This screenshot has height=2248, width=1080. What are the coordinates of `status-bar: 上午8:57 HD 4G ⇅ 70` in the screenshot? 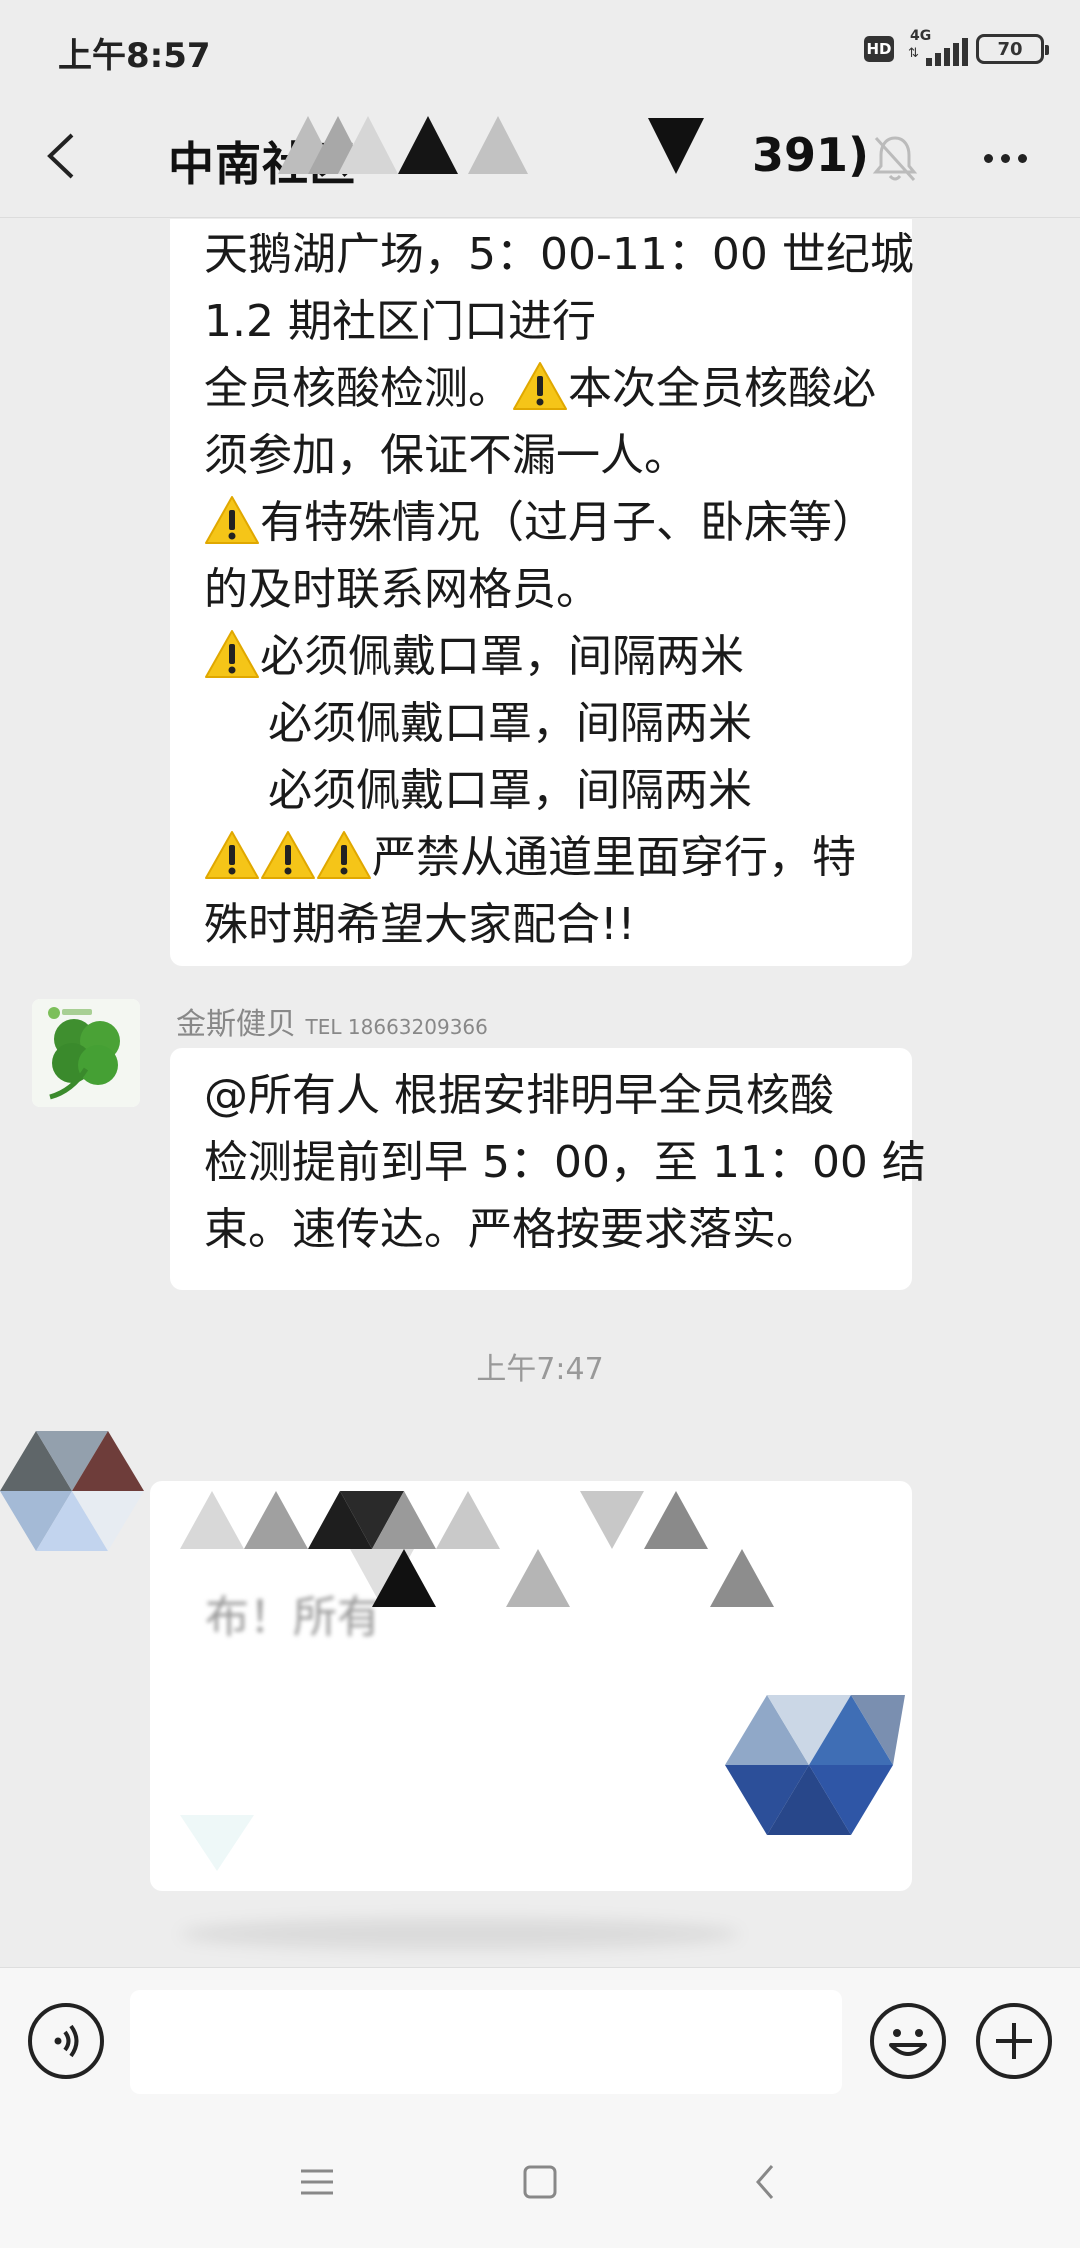 It's located at (540, 50).